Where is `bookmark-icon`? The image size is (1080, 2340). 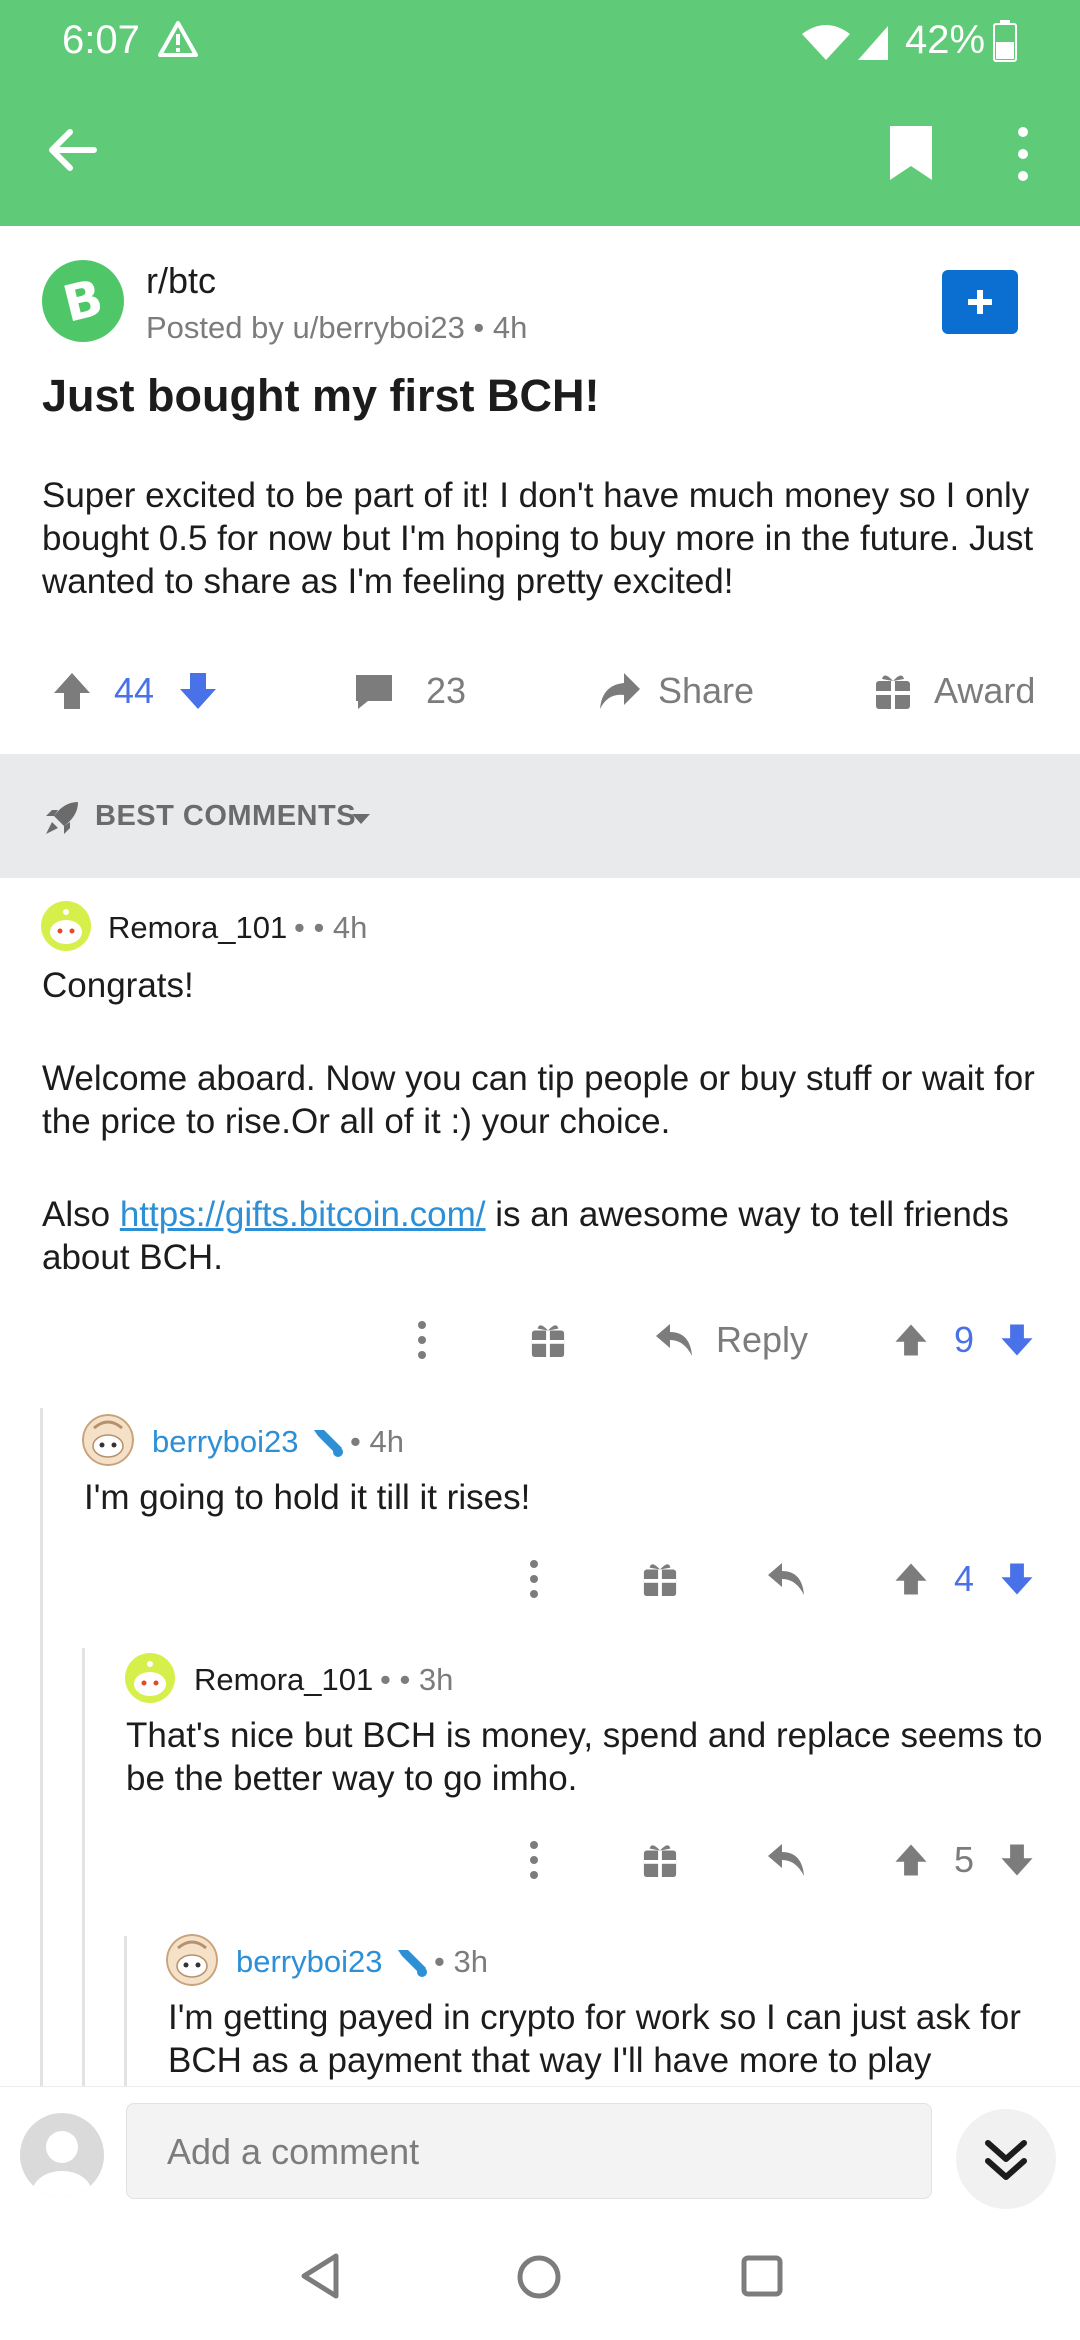
bookmark-icon is located at coordinates (911, 153).